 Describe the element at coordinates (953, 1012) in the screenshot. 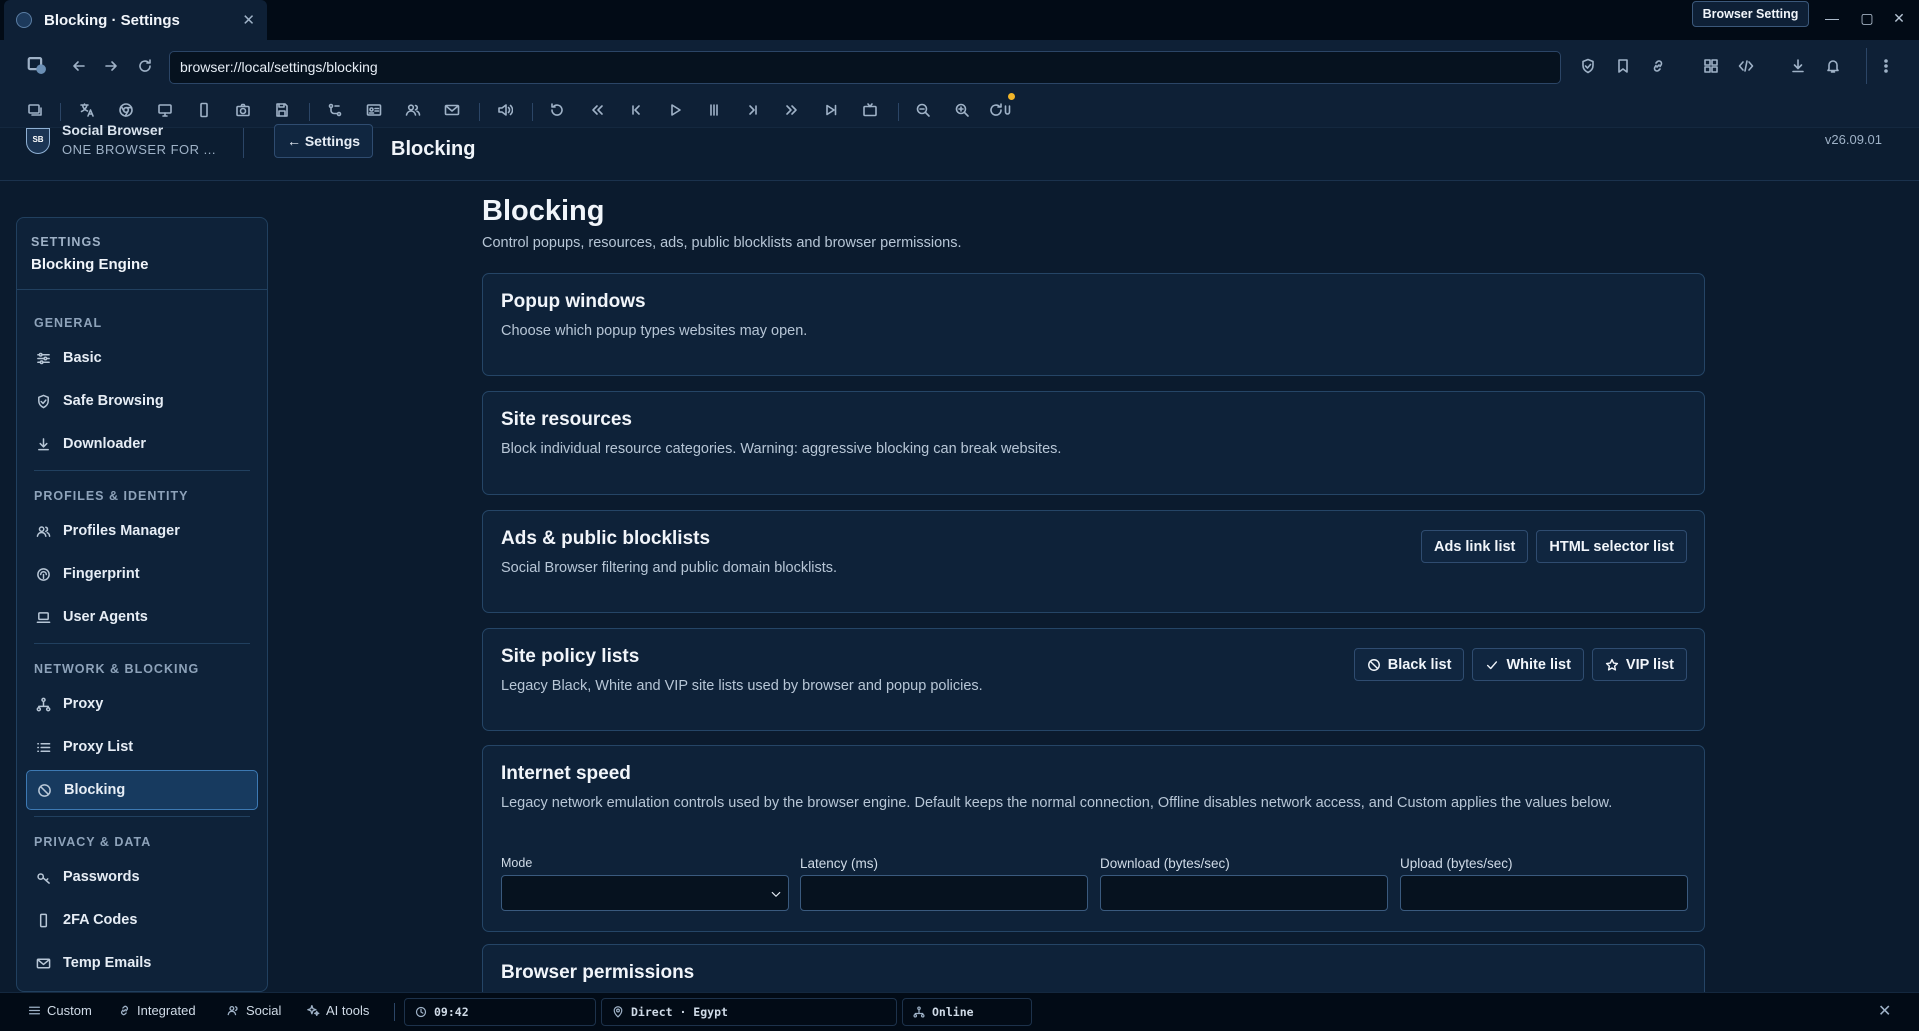

I see `status-online-text: Online` at that location.